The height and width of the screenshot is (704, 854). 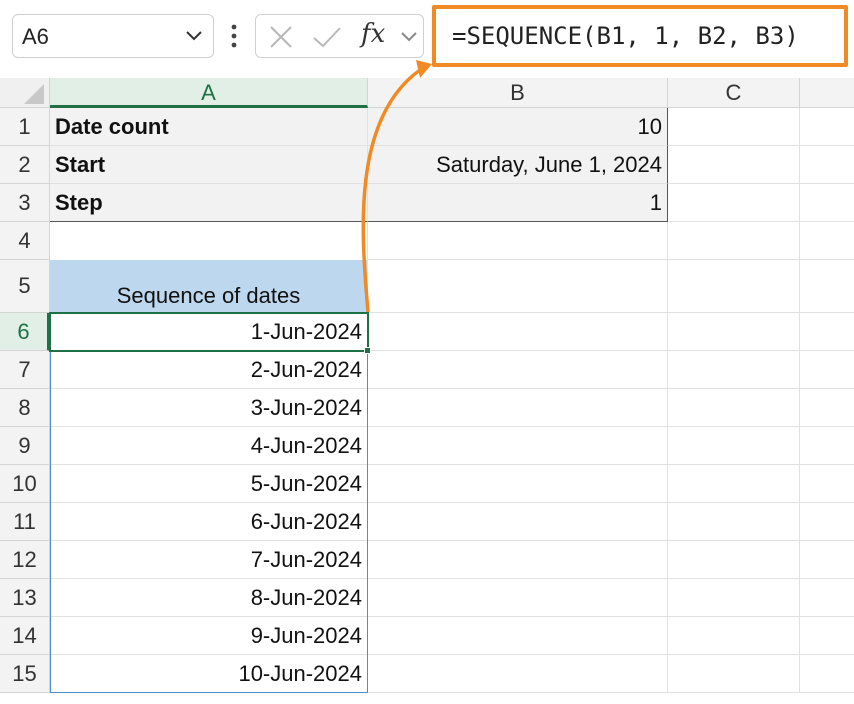 I want to click on enter-check-icon, so click(x=327, y=37).